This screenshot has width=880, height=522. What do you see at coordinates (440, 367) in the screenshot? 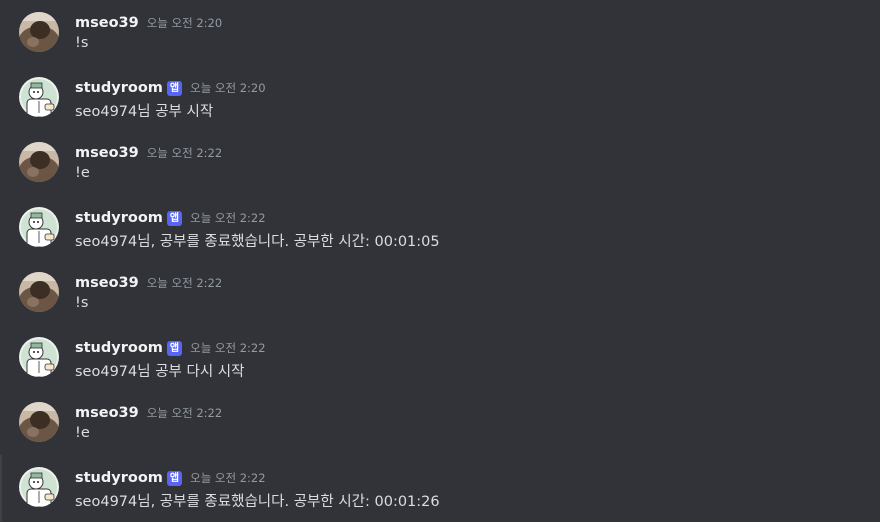
I see `chat-message: studyroom 앱 오늘 오전 2:22 seo4974님 공부 다시 시작` at bounding box center [440, 367].